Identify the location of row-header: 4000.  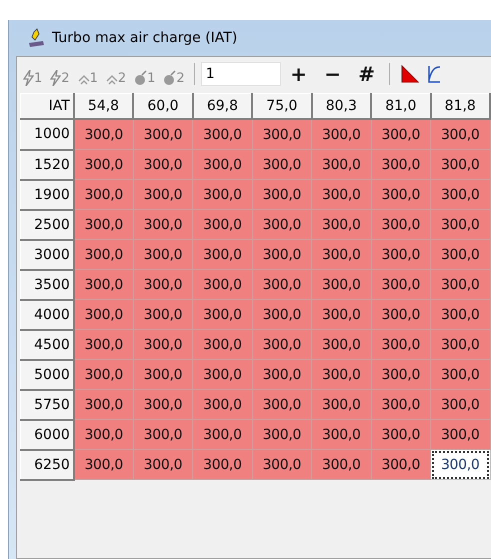
(47, 315).